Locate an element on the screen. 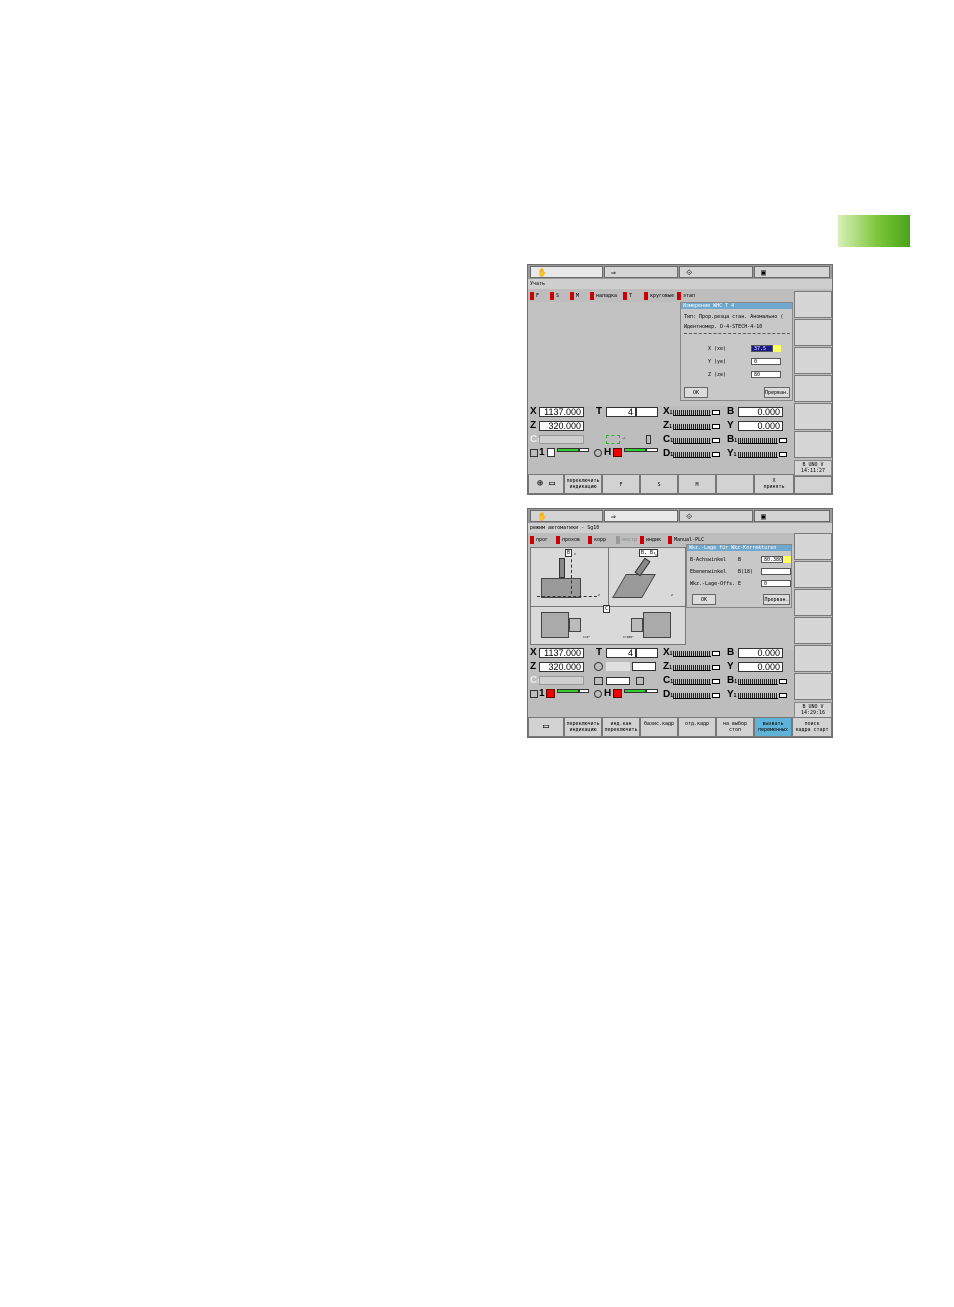 The width and height of the screenshot is (954, 1307). display-icon: индик is located at coordinates (650, 540).